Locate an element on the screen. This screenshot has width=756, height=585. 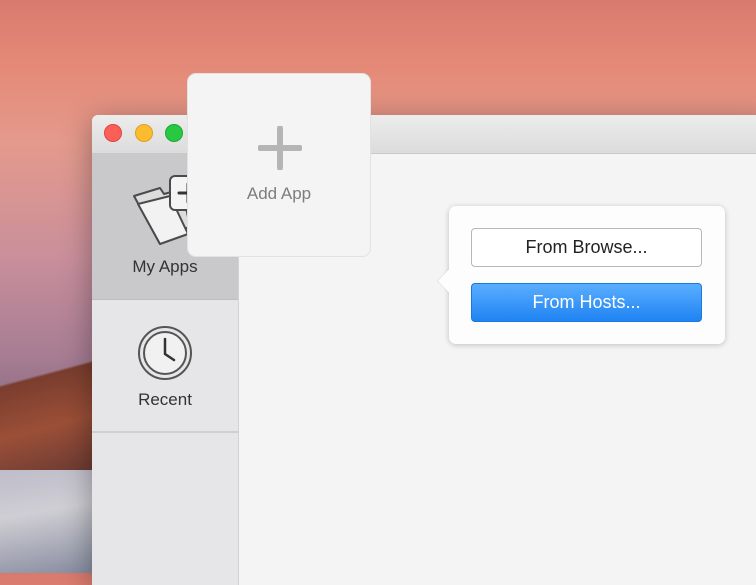
close-window-button is located at coordinates (113, 133).